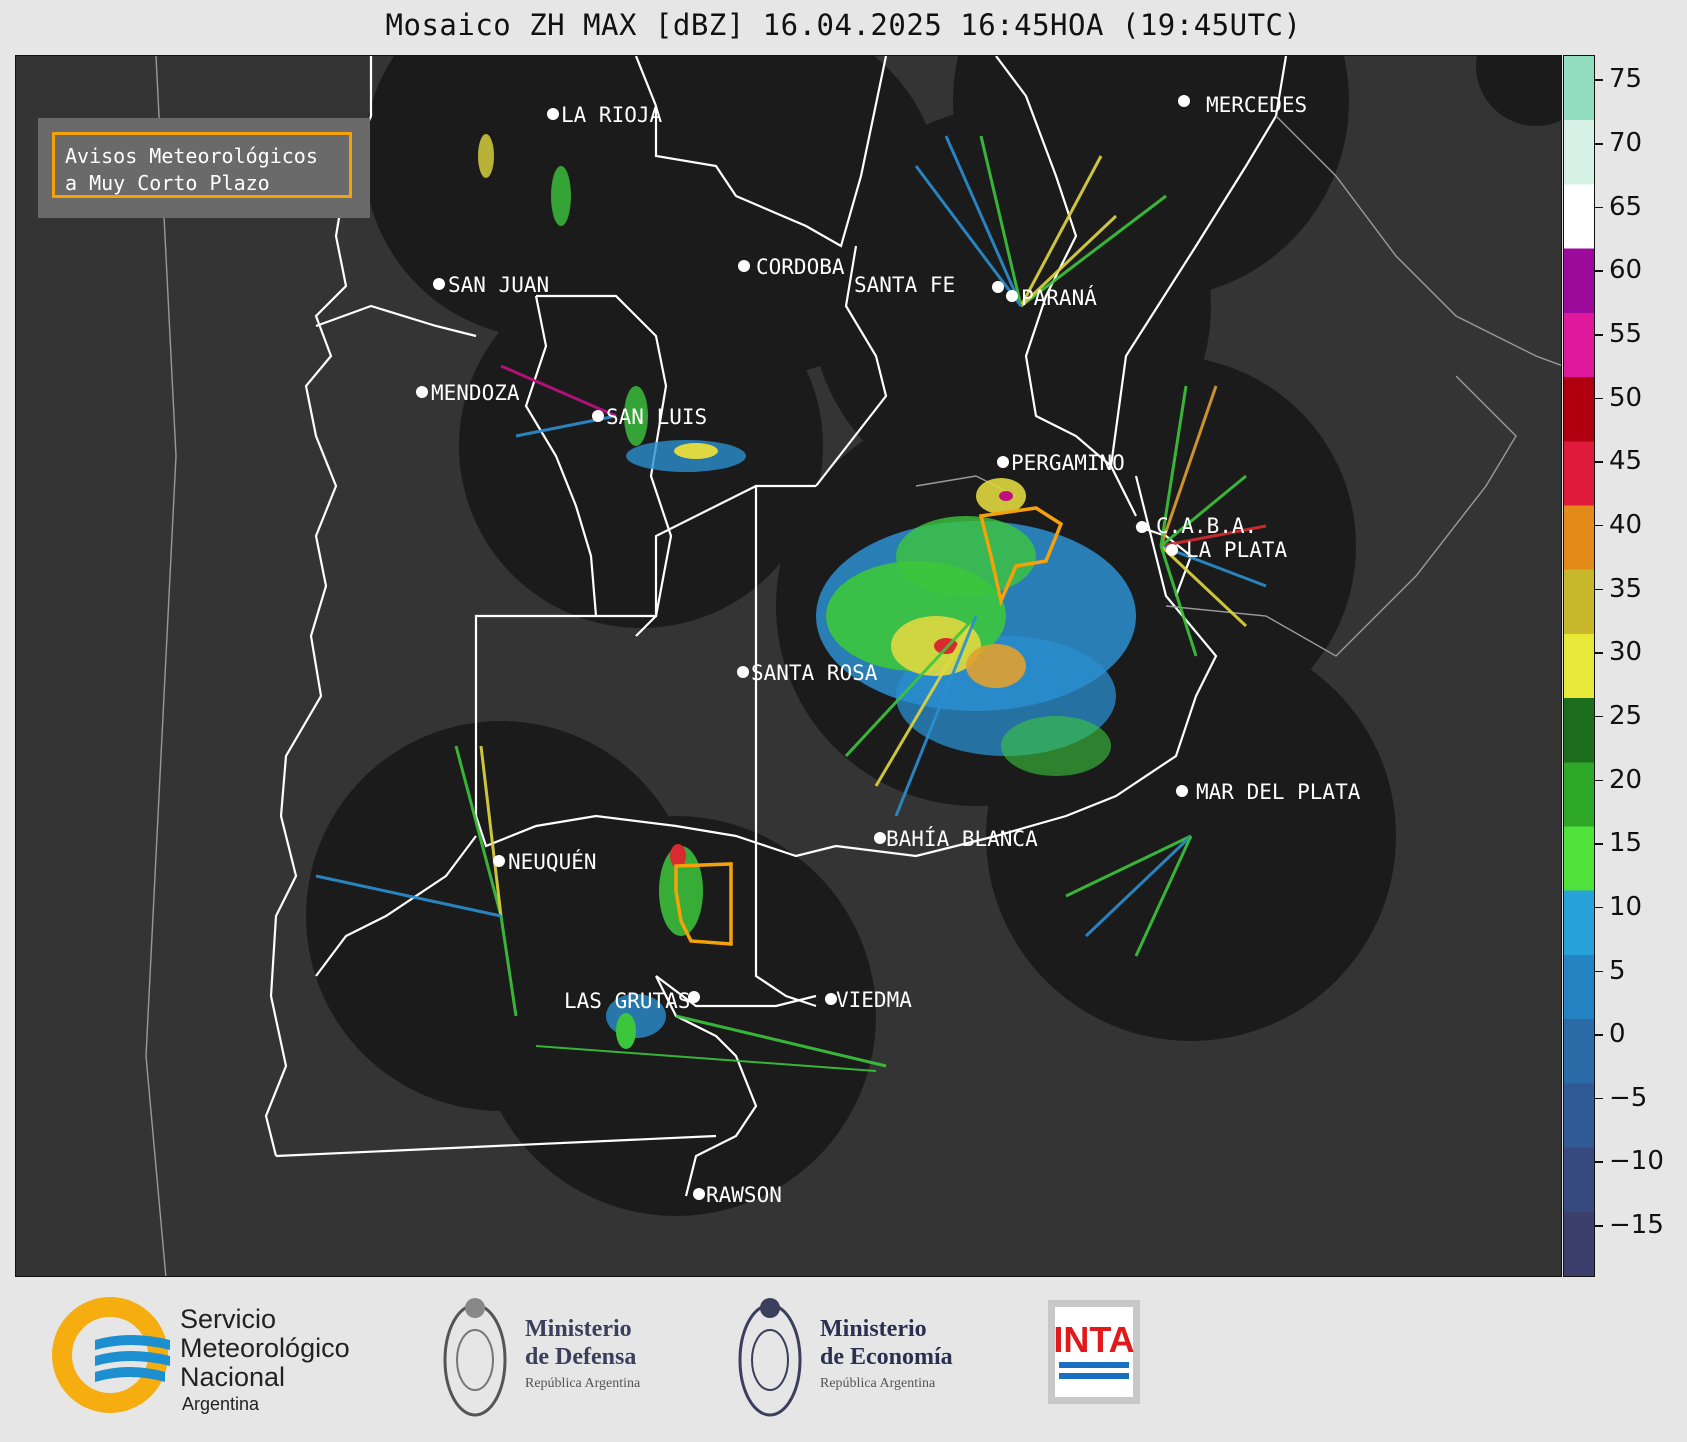 This screenshot has width=1687, height=1442. I want to click on city-label: PARANÁ, so click(1059, 297).